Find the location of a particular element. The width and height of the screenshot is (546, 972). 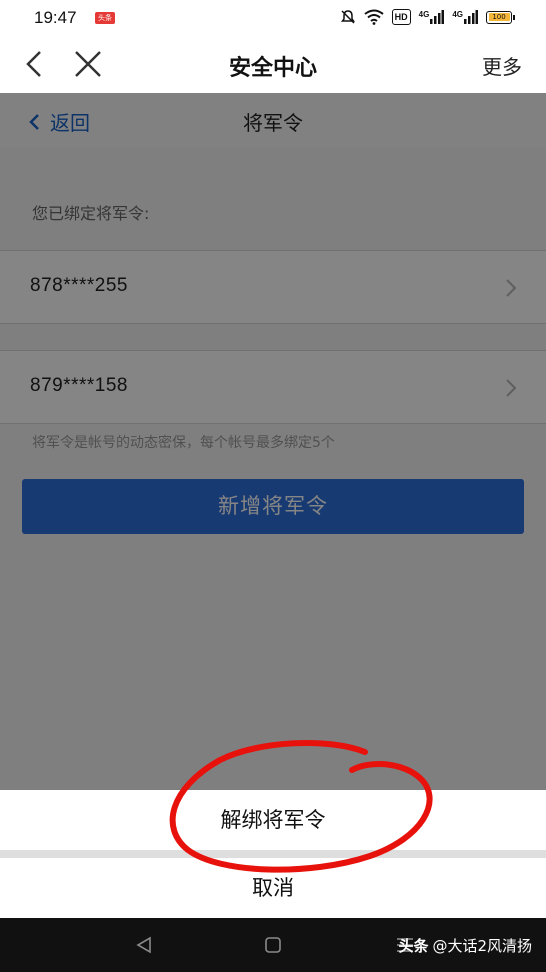

status-time: 19:47 is located at coordinates (55, 17).